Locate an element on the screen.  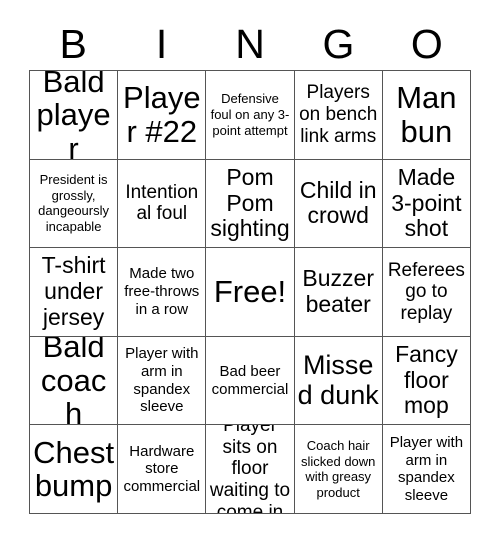
bingo-cell: Chest bump is located at coordinates (74, 469).